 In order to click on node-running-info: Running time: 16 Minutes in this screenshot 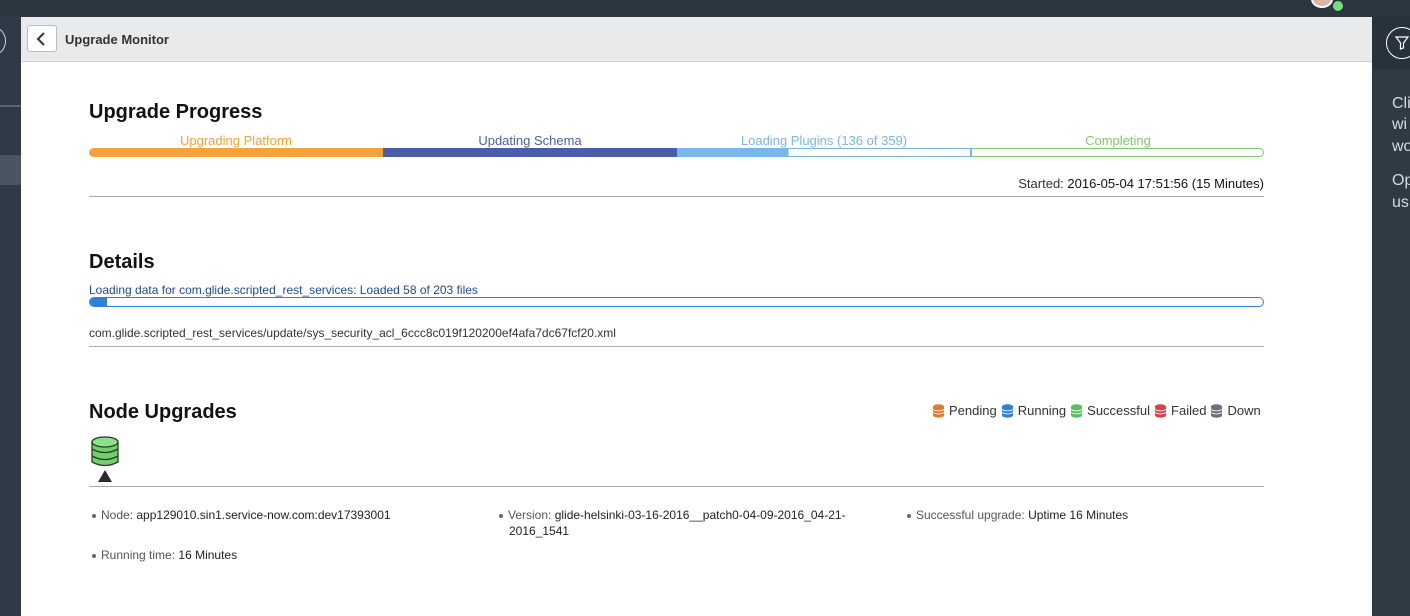, I will do `click(164, 555)`.